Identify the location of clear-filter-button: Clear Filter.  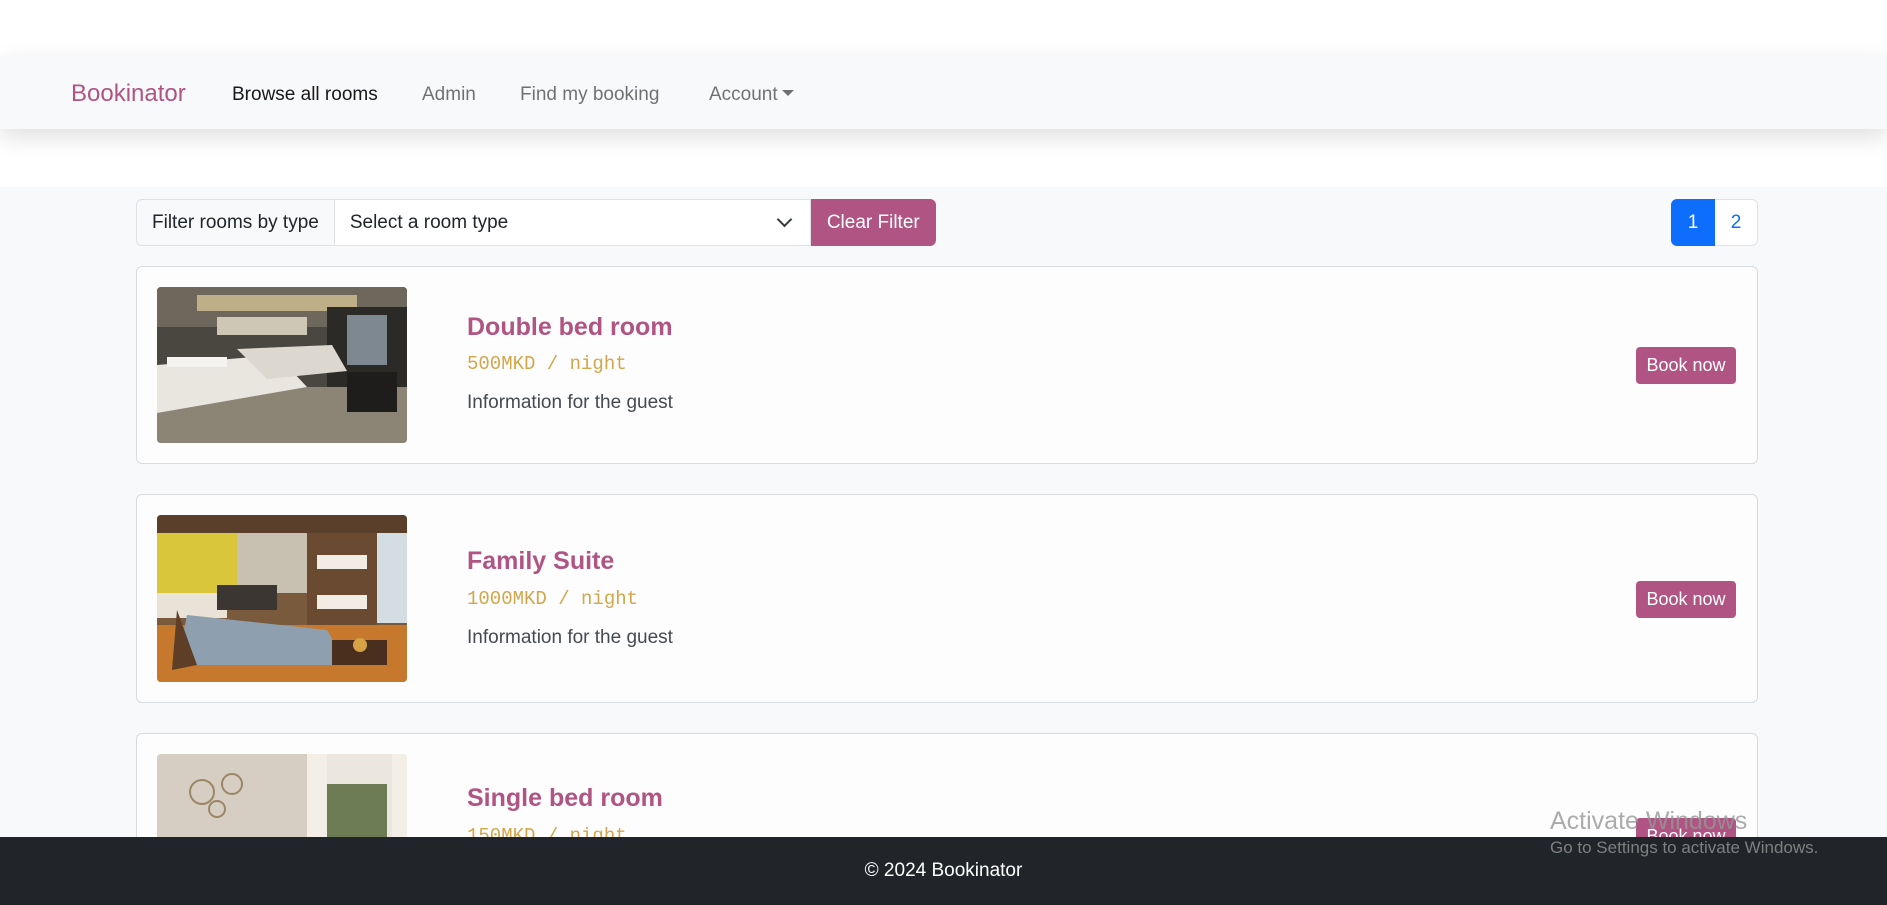
(873, 222).